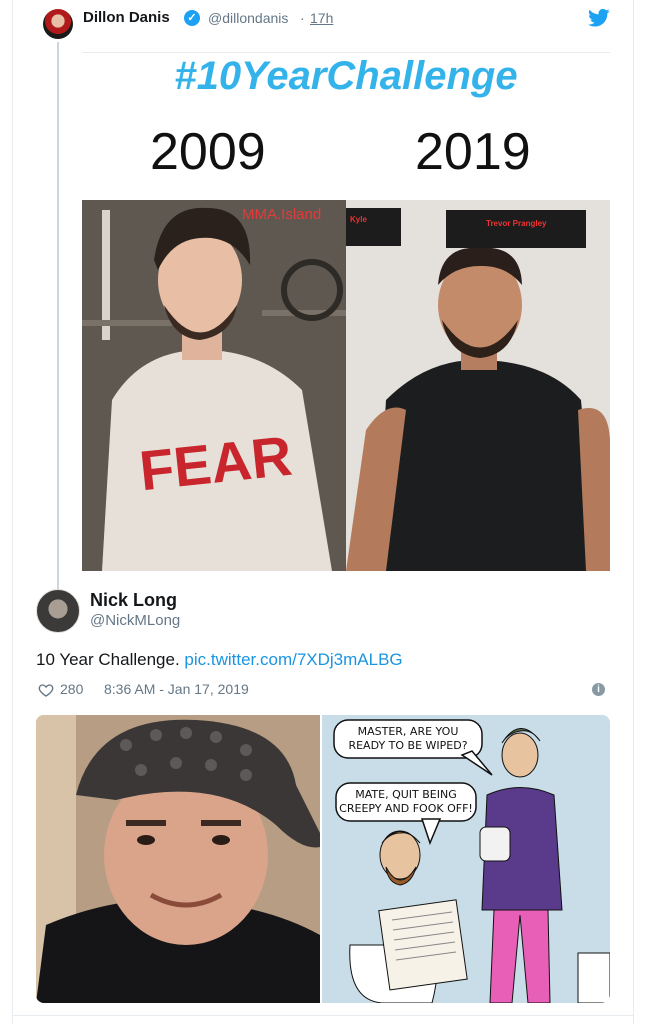 Image resolution: width=651 pixels, height=1024 pixels. I want to click on image-watermark: MMA.Island, so click(282, 214).